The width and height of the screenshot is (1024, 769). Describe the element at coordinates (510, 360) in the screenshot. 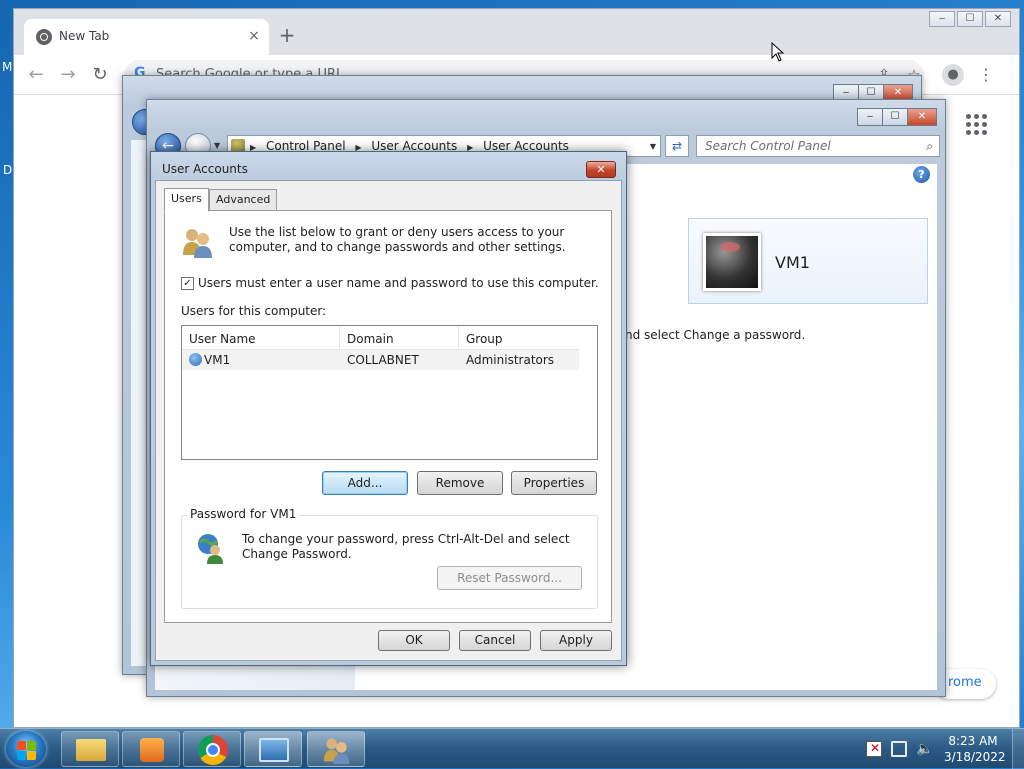

I see `cell-group: Administrators` at that location.